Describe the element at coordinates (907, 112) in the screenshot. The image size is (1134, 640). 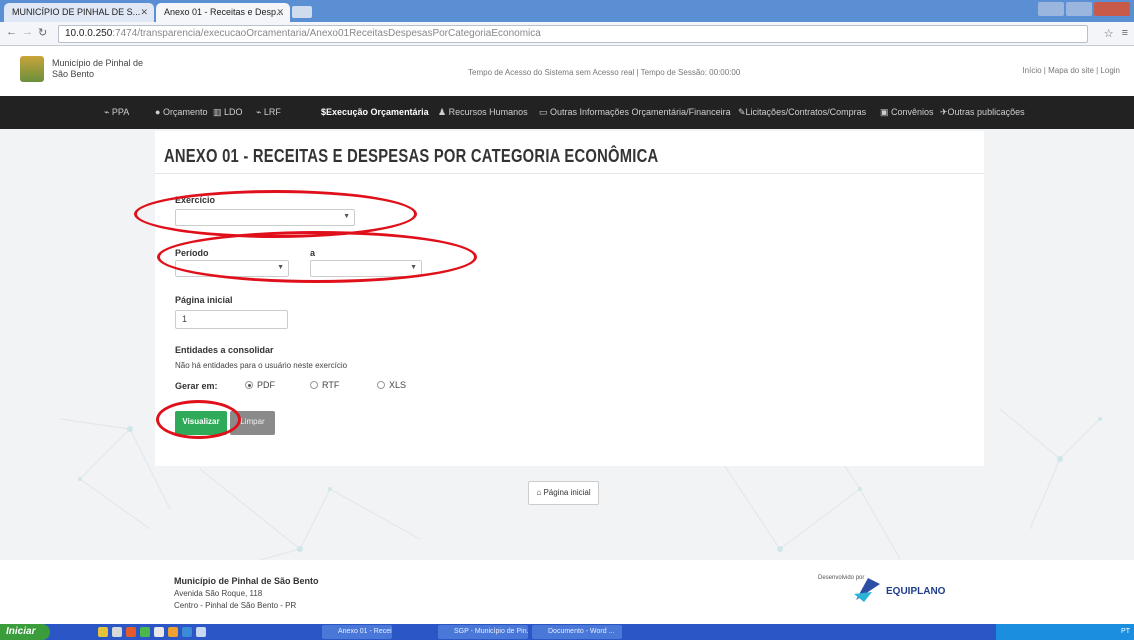
I see `menu-item-convenios: ▣ Convênios` at that location.